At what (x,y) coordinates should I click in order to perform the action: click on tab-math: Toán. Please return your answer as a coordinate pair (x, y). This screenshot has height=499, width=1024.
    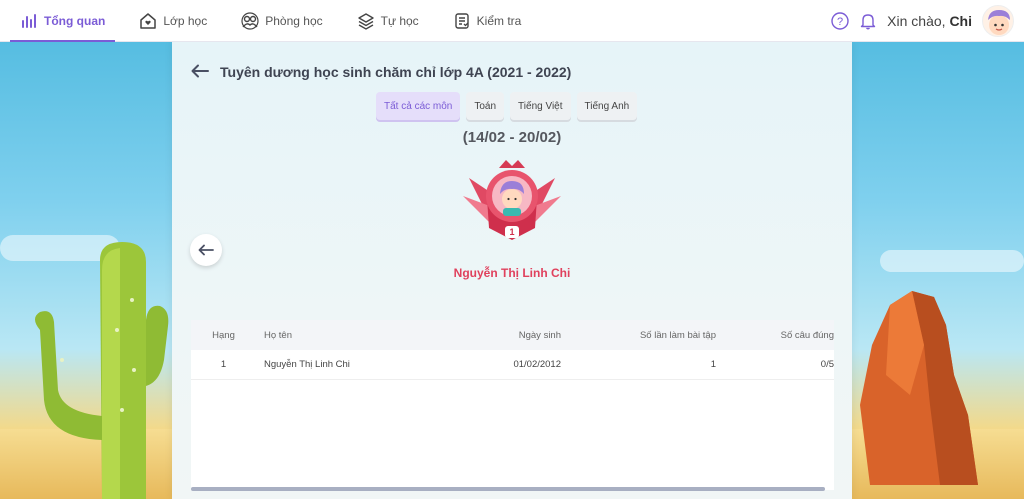
    Looking at the image, I should click on (485, 106).